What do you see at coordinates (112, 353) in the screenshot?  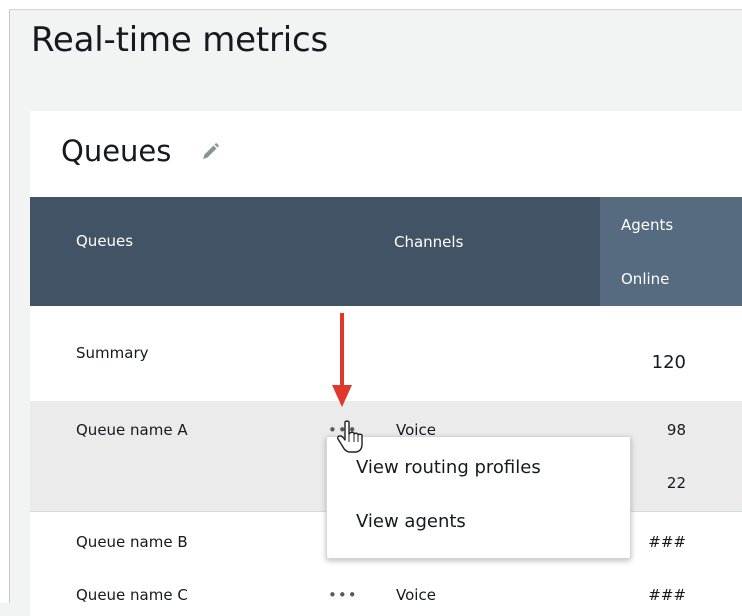 I see `queue-name: Summary` at bounding box center [112, 353].